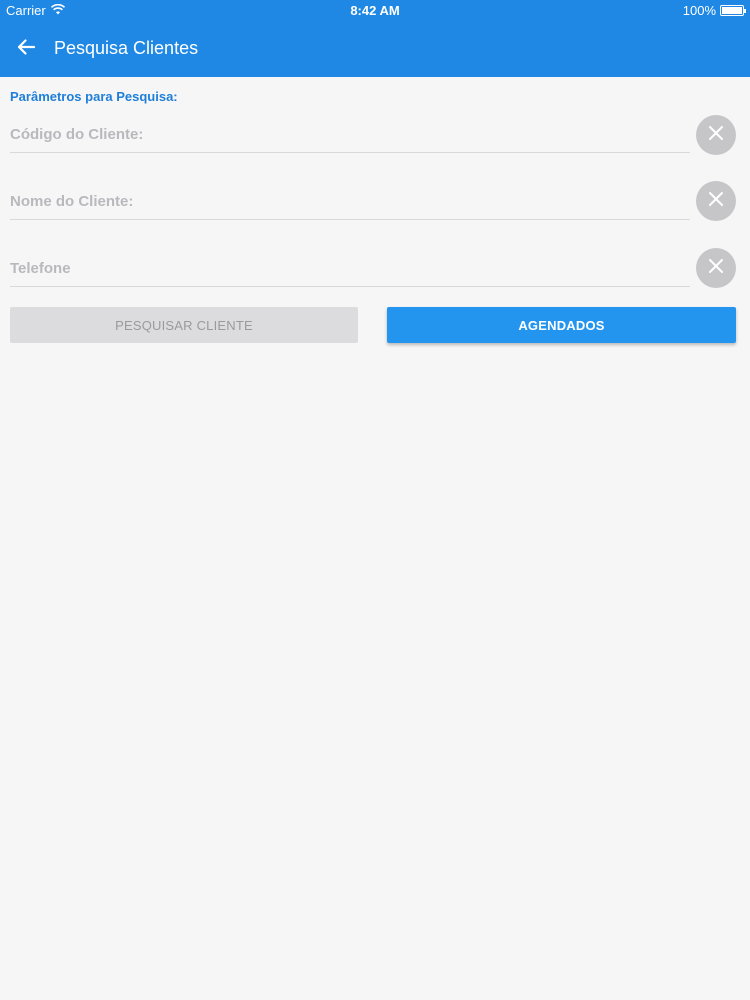 The image size is (750, 1000). I want to click on status-time: 8:42 AM, so click(375, 10).